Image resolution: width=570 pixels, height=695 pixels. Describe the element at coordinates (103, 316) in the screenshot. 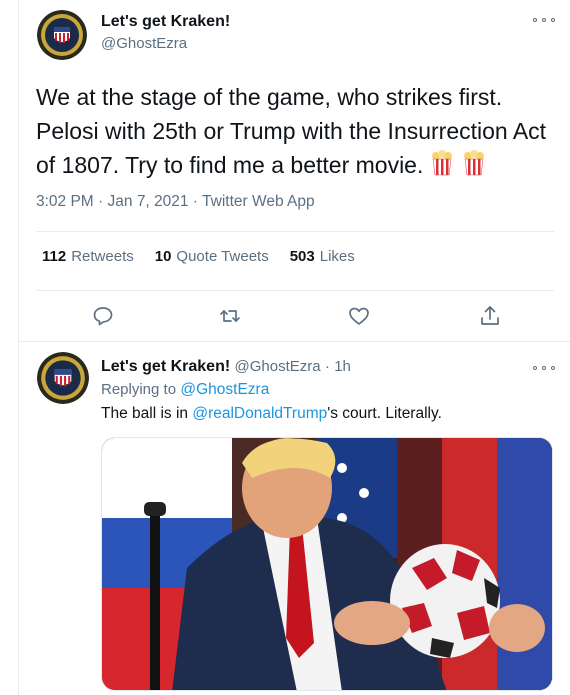

I see `reply-icon` at that location.